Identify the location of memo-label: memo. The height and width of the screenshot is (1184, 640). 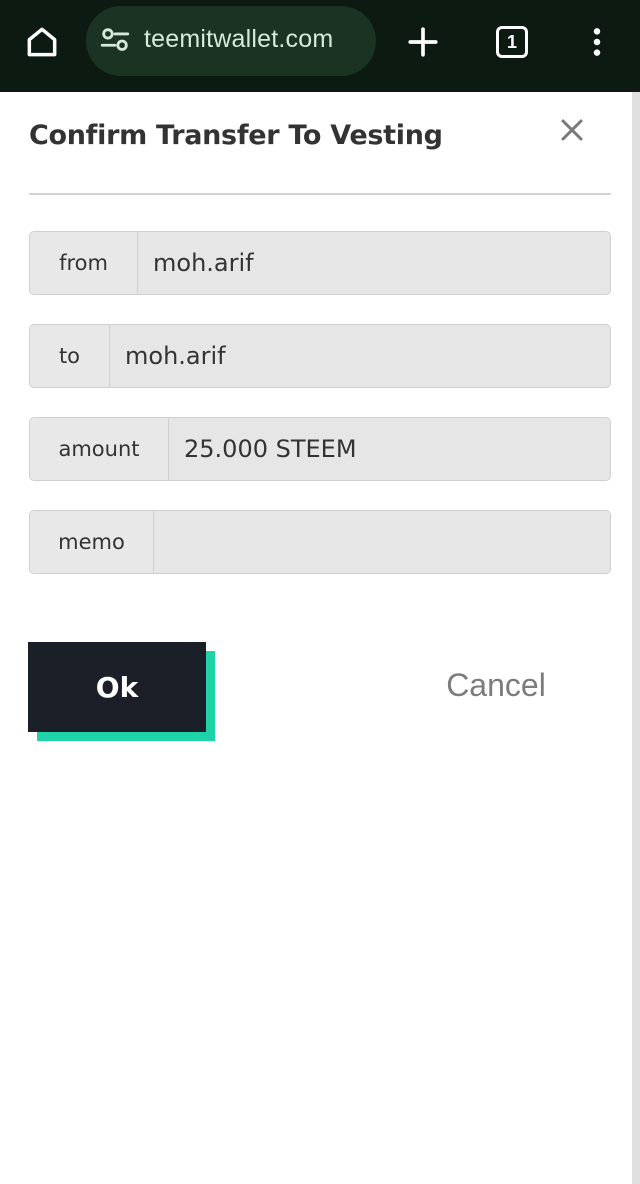
(92, 542).